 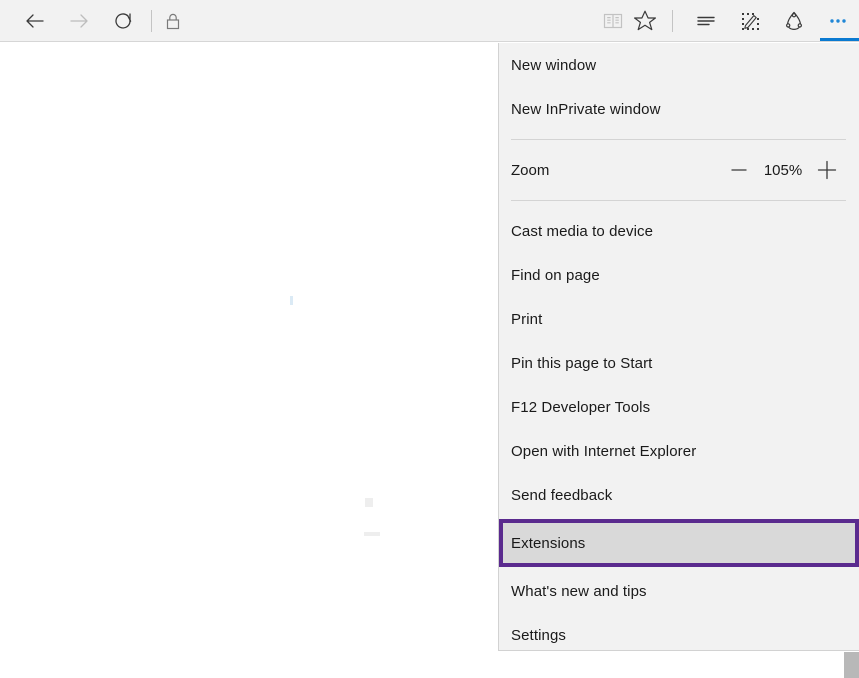 I want to click on menu-item-open-with-internet-explorer: Open with Internet Explorer, so click(x=679, y=451).